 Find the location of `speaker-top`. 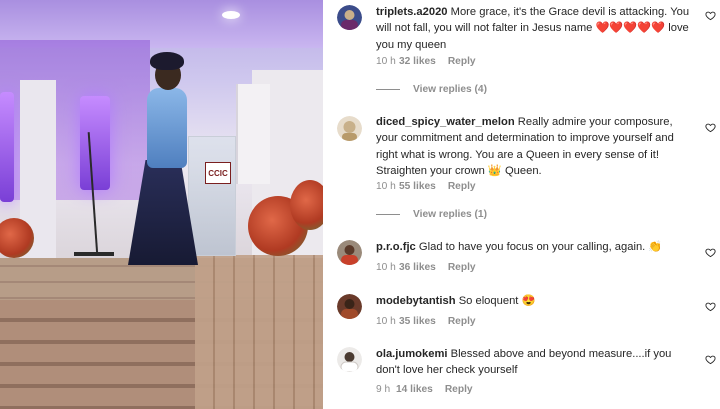

speaker-top is located at coordinates (167, 128).